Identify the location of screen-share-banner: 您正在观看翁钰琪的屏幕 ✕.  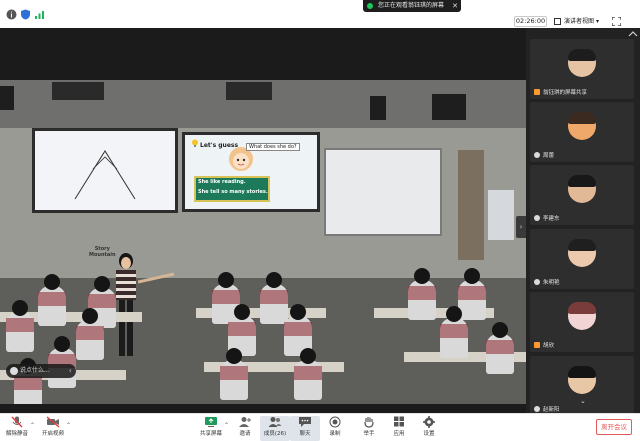
(412, 6).